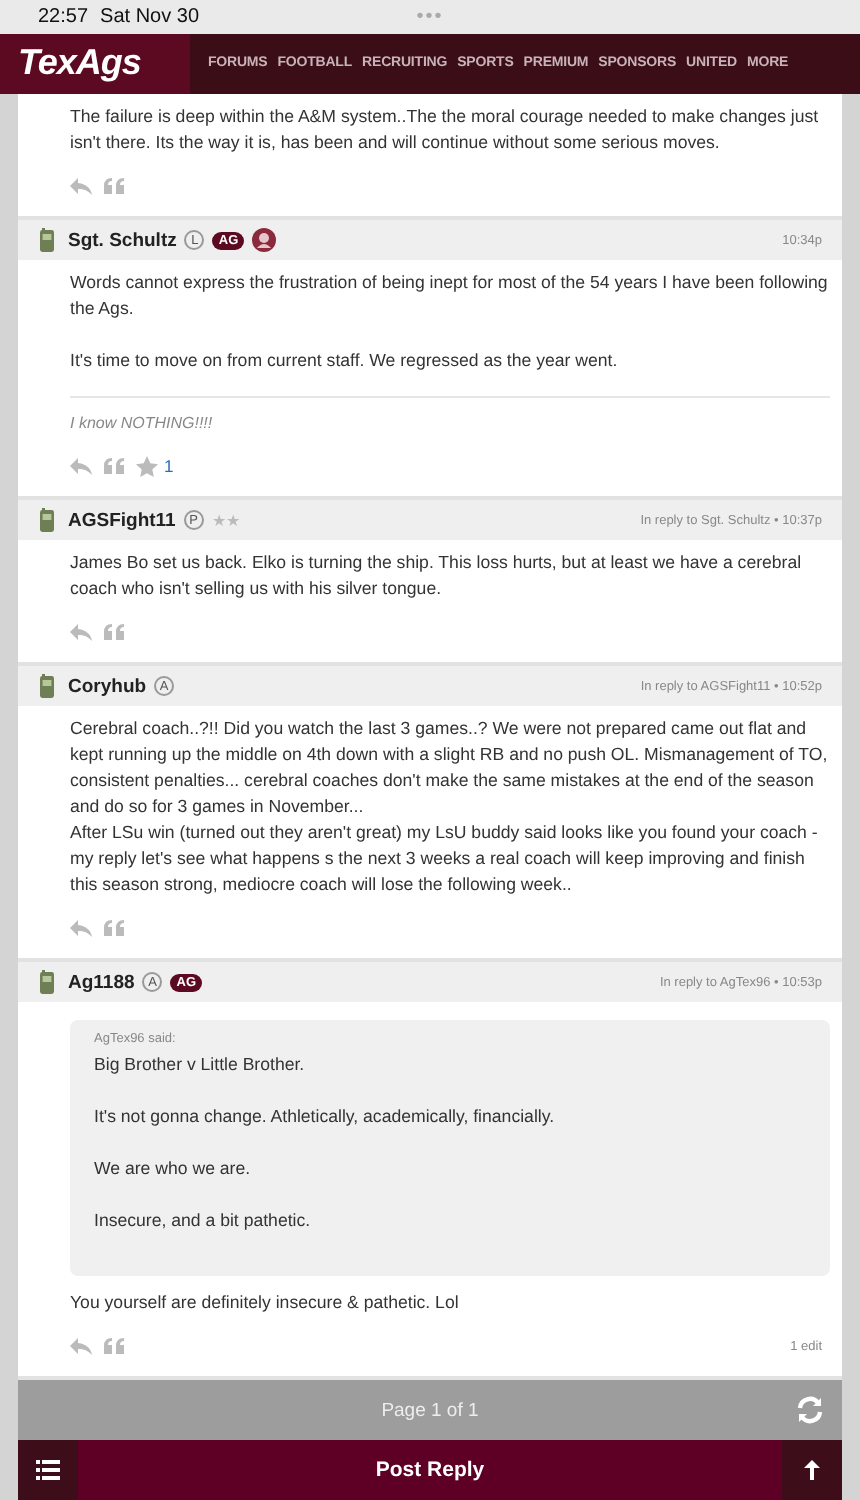 The image size is (860, 1500). Describe the element at coordinates (445, 130) in the screenshot. I see `post-text: The failure is deep within the A&M system..The the moral courage needed to make changes just isn't there. Its the way it is, has been and will continue without some serious moves.` at that location.